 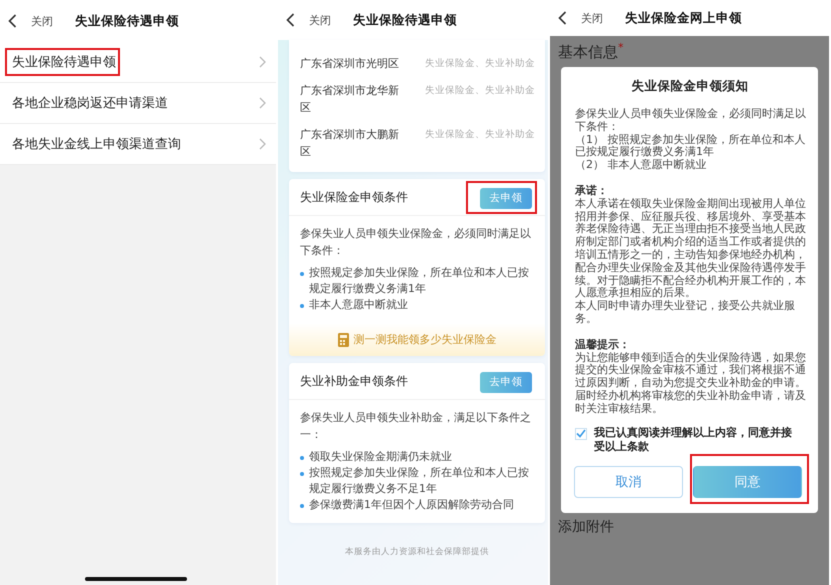 What do you see at coordinates (685, 313) in the screenshot?
I see `notice-paragraph: 本人同时申请办理失业登记，接受公共就业服务。` at bounding box center [685, 313].